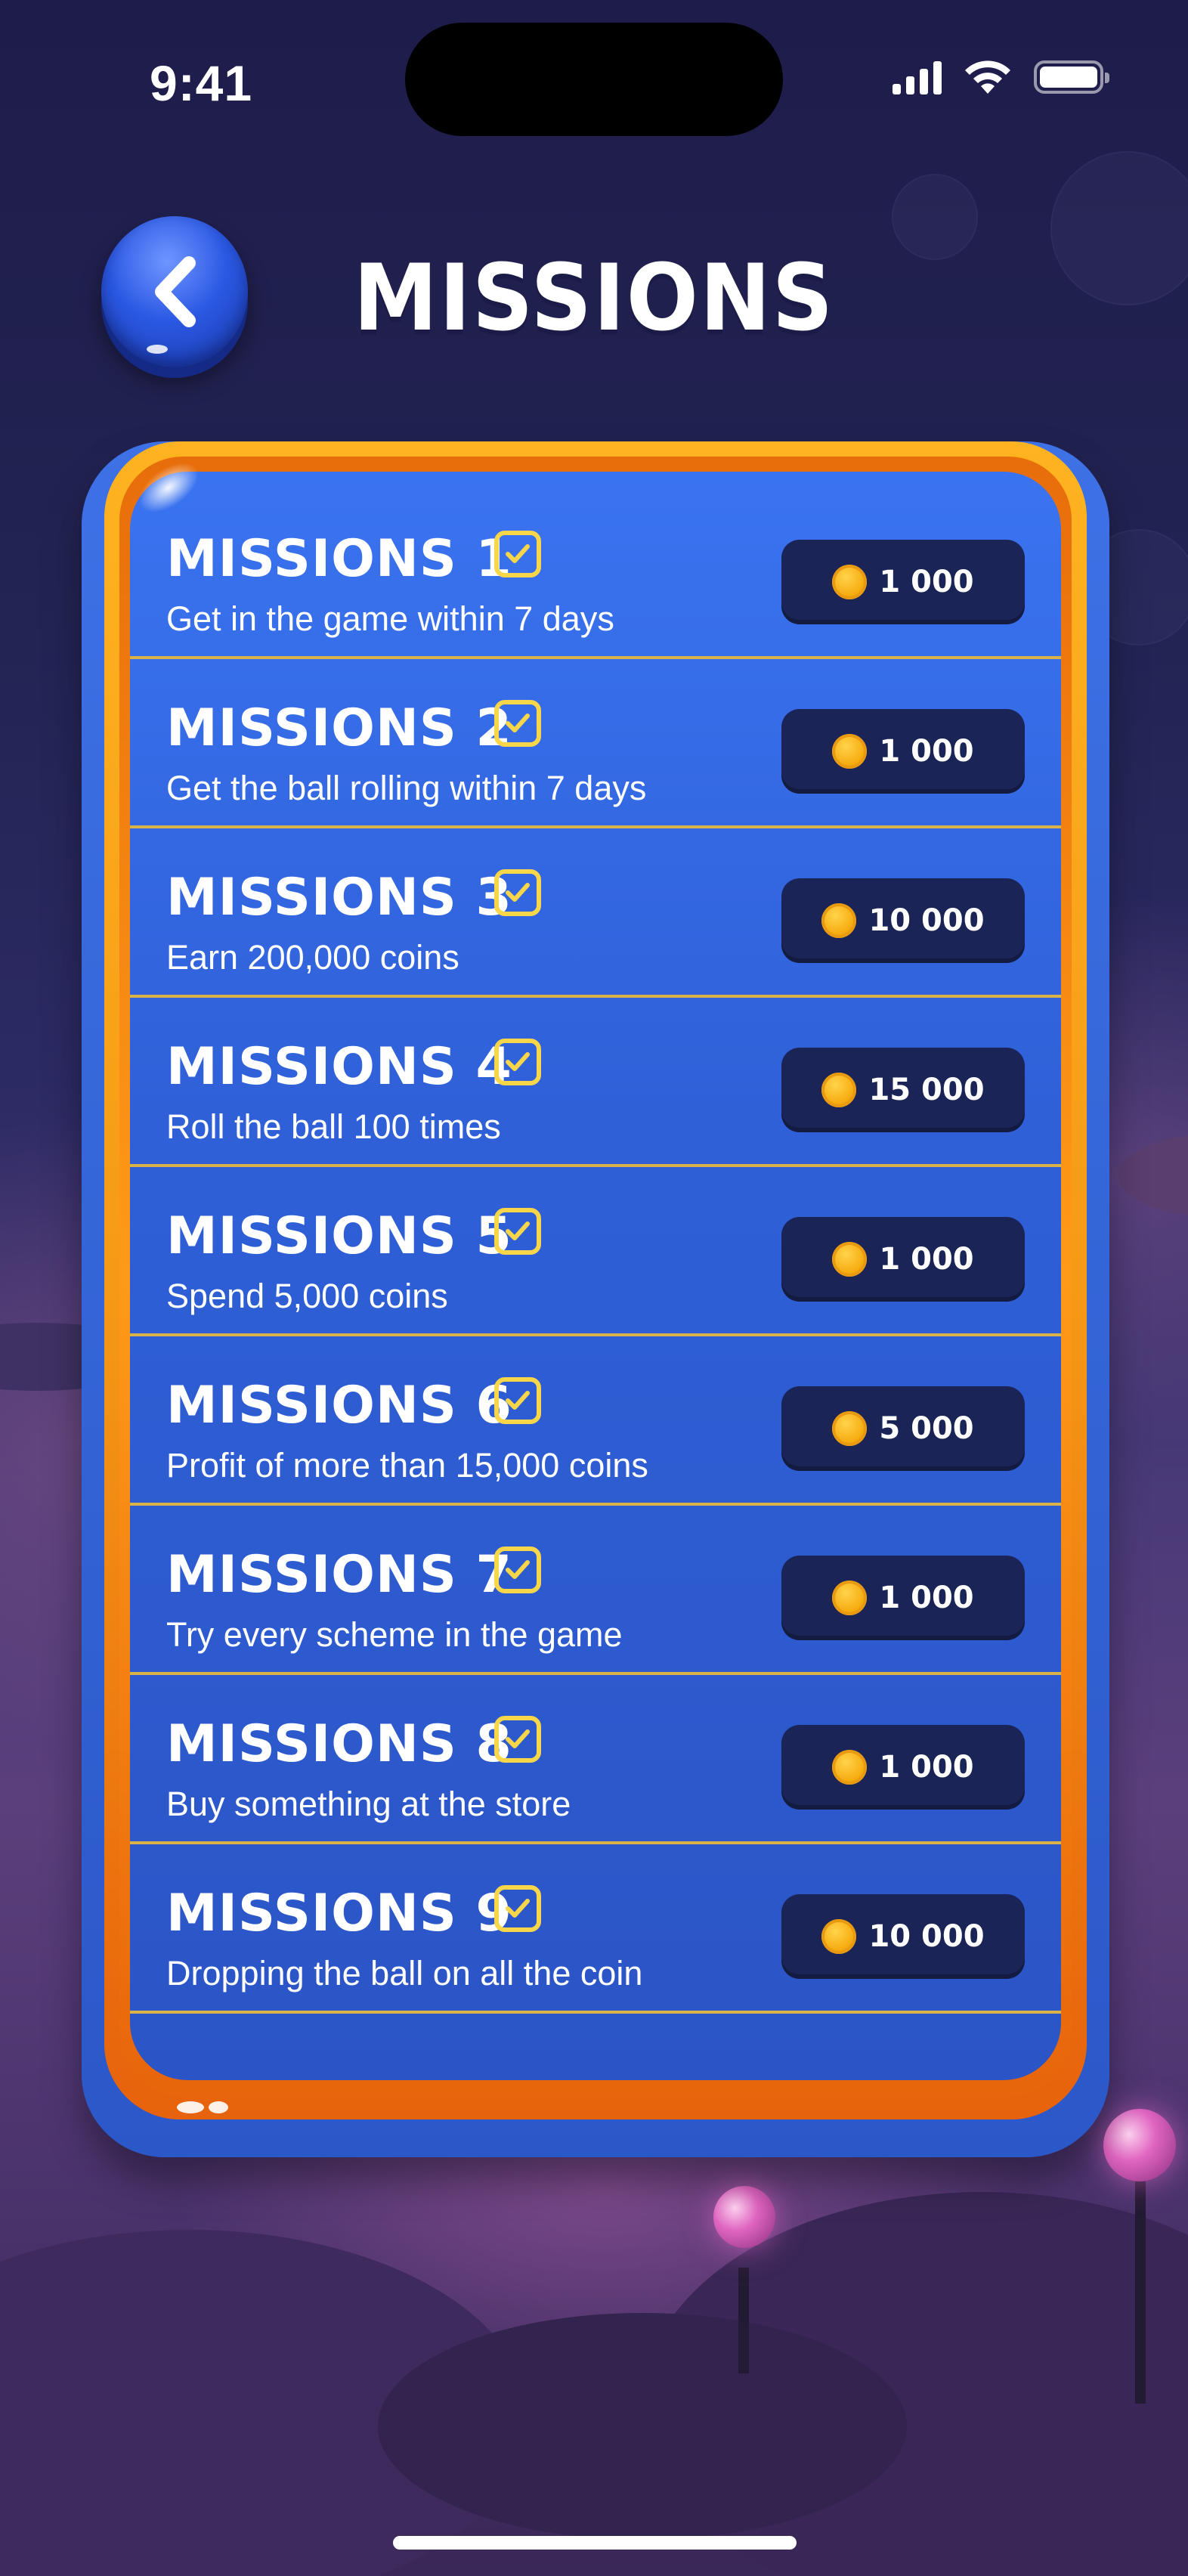 The width and height of the screenshot is (1188, 2576). Describe the element at coordinates (339, 1913) in the screenshot. I see `mission-title: MISSIONS 9` at that location.